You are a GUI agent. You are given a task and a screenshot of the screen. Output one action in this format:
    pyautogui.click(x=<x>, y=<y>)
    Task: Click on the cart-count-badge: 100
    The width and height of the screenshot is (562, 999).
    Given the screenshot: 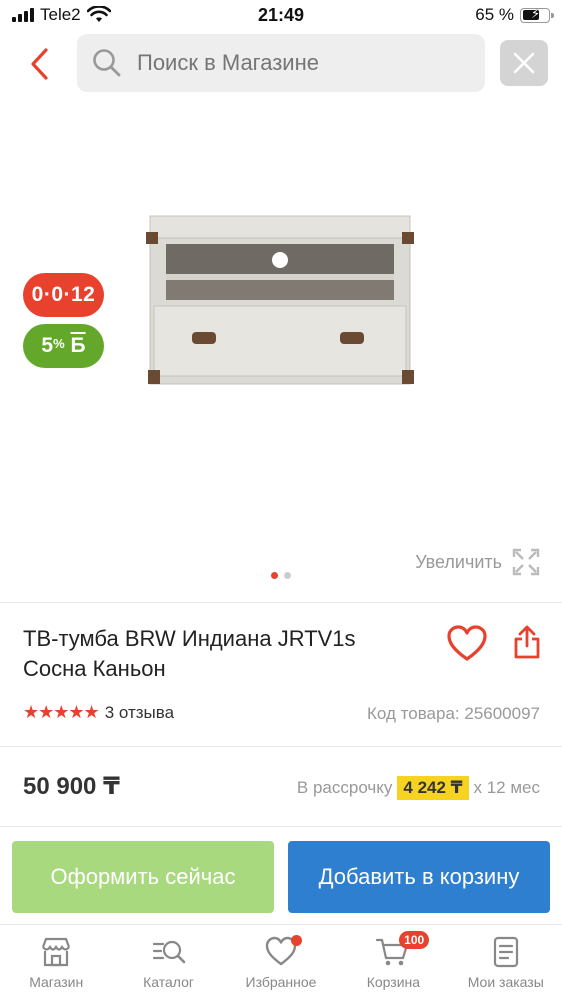 What is the action you would take?
    pyautogui.click(x=414, y=940)
    